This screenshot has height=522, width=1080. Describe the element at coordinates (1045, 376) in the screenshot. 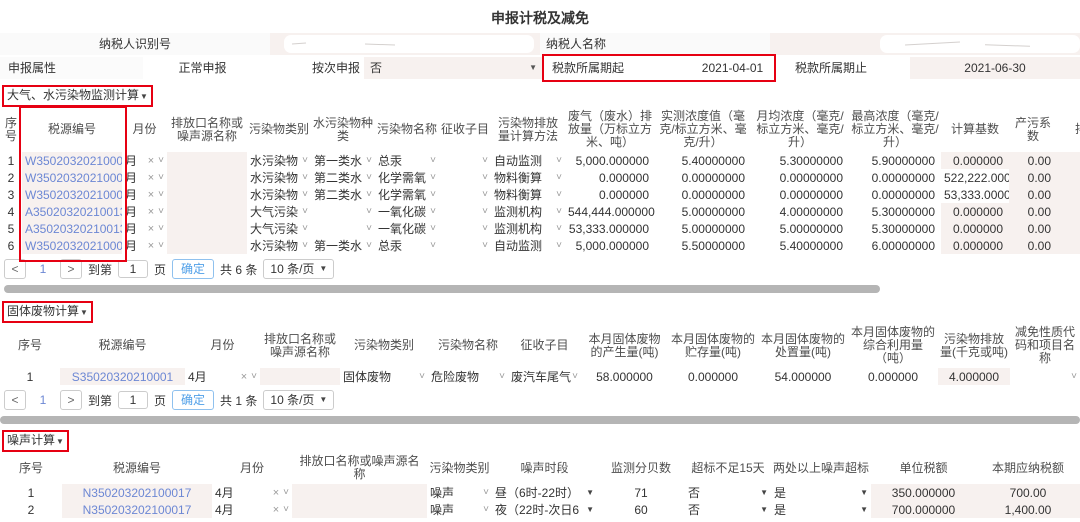

I see `dropdown-exemption-code: ˅` at that location.